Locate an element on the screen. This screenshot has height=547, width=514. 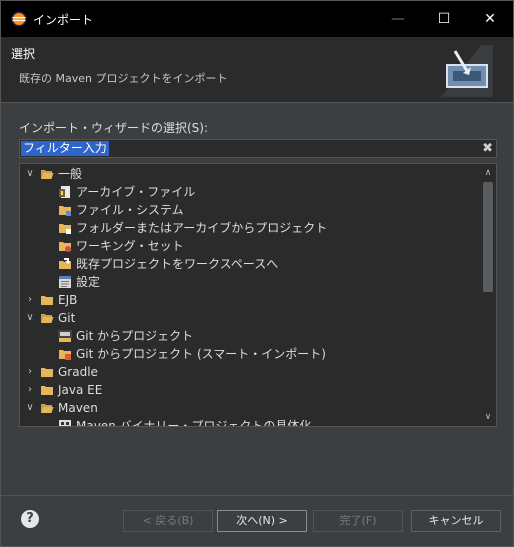
tree-item-archive-file: アーカイブ・ファイル is located at coordinates (250, 192).